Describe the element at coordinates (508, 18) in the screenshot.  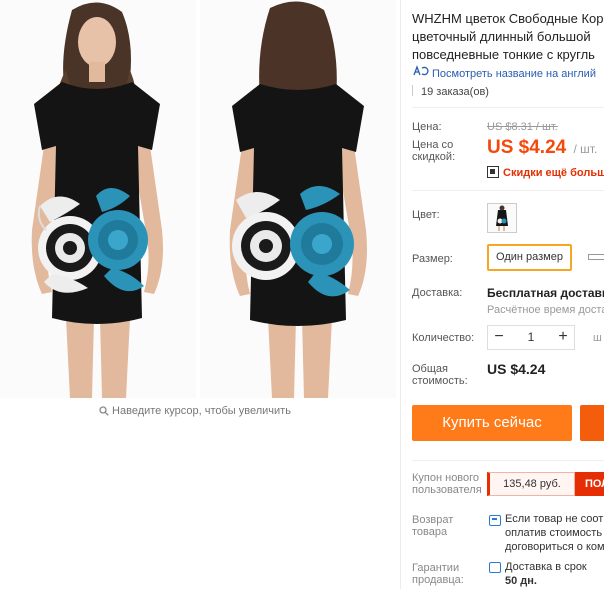
I see `product-title-line: WHZHM цветок Свободные Кор` at that location.